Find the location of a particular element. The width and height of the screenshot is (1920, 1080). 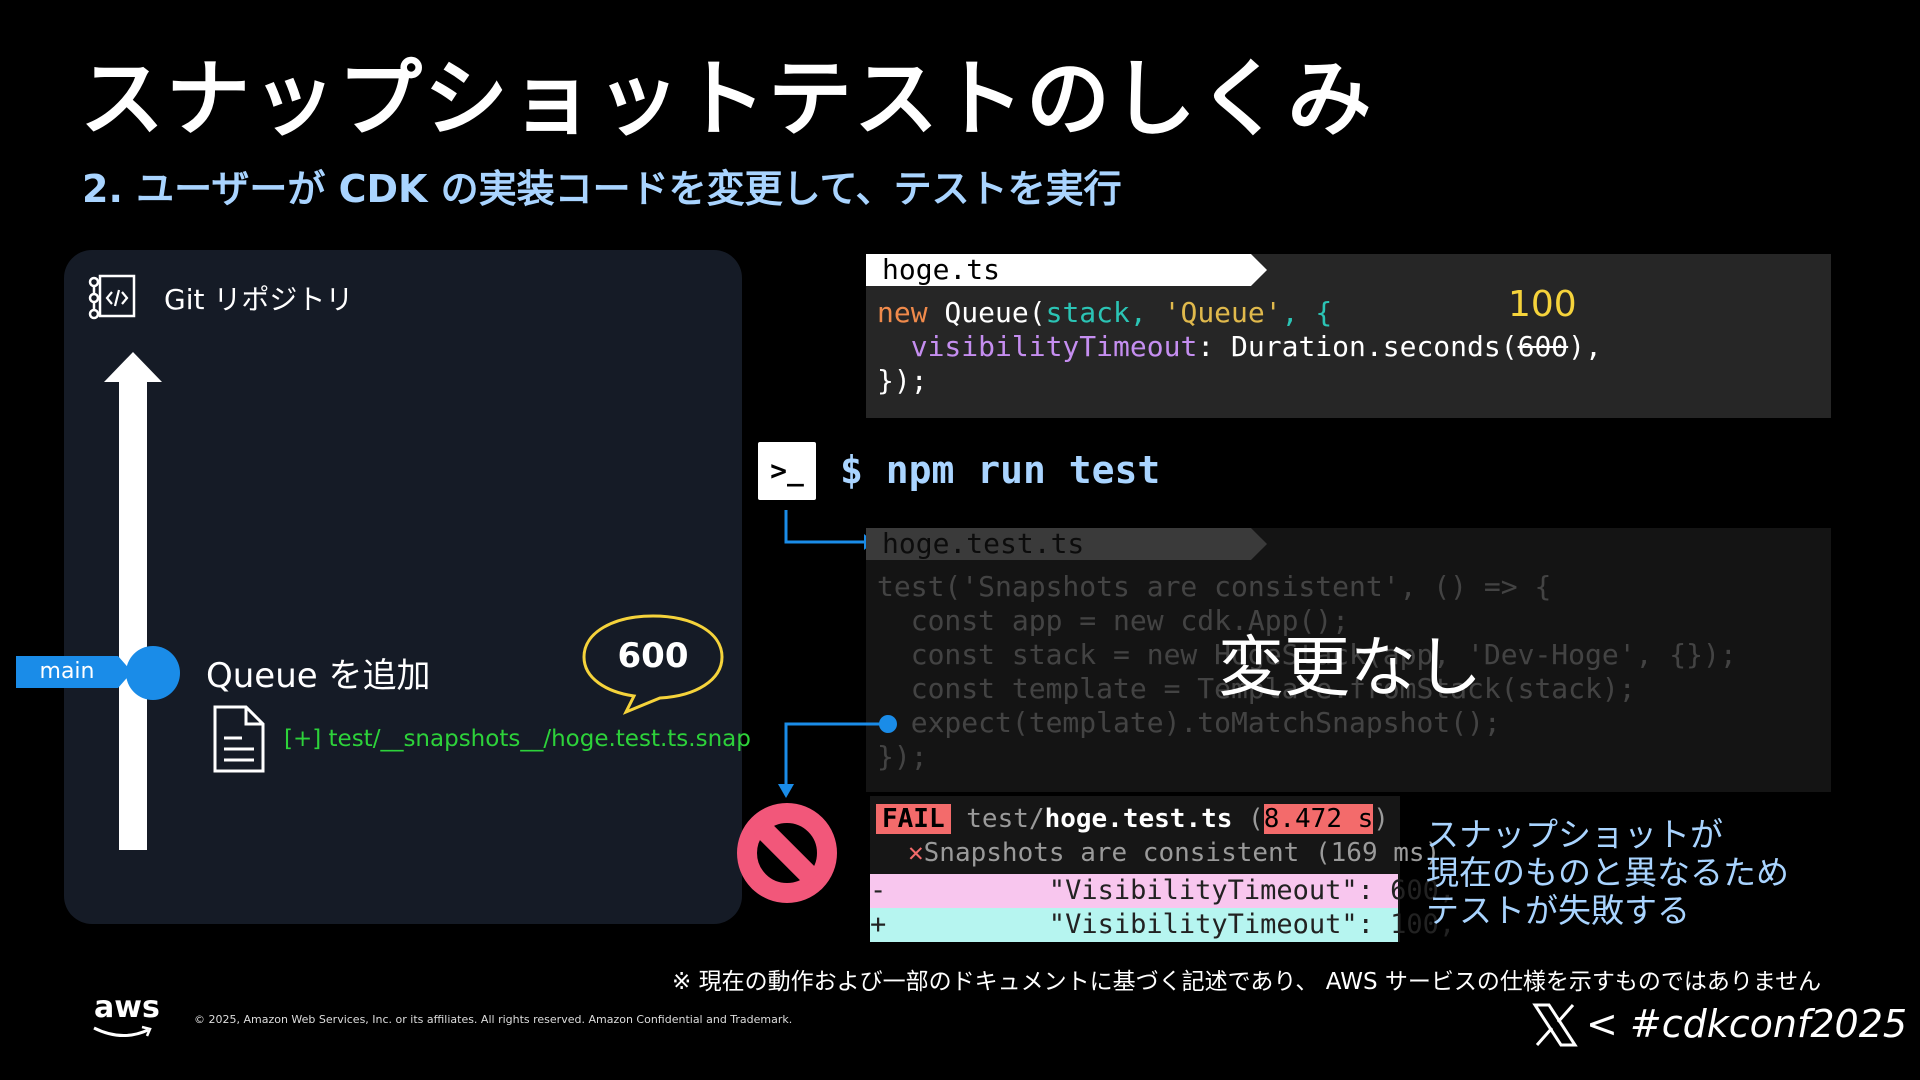

timeline-arrow is located at coordinates (133, 601).